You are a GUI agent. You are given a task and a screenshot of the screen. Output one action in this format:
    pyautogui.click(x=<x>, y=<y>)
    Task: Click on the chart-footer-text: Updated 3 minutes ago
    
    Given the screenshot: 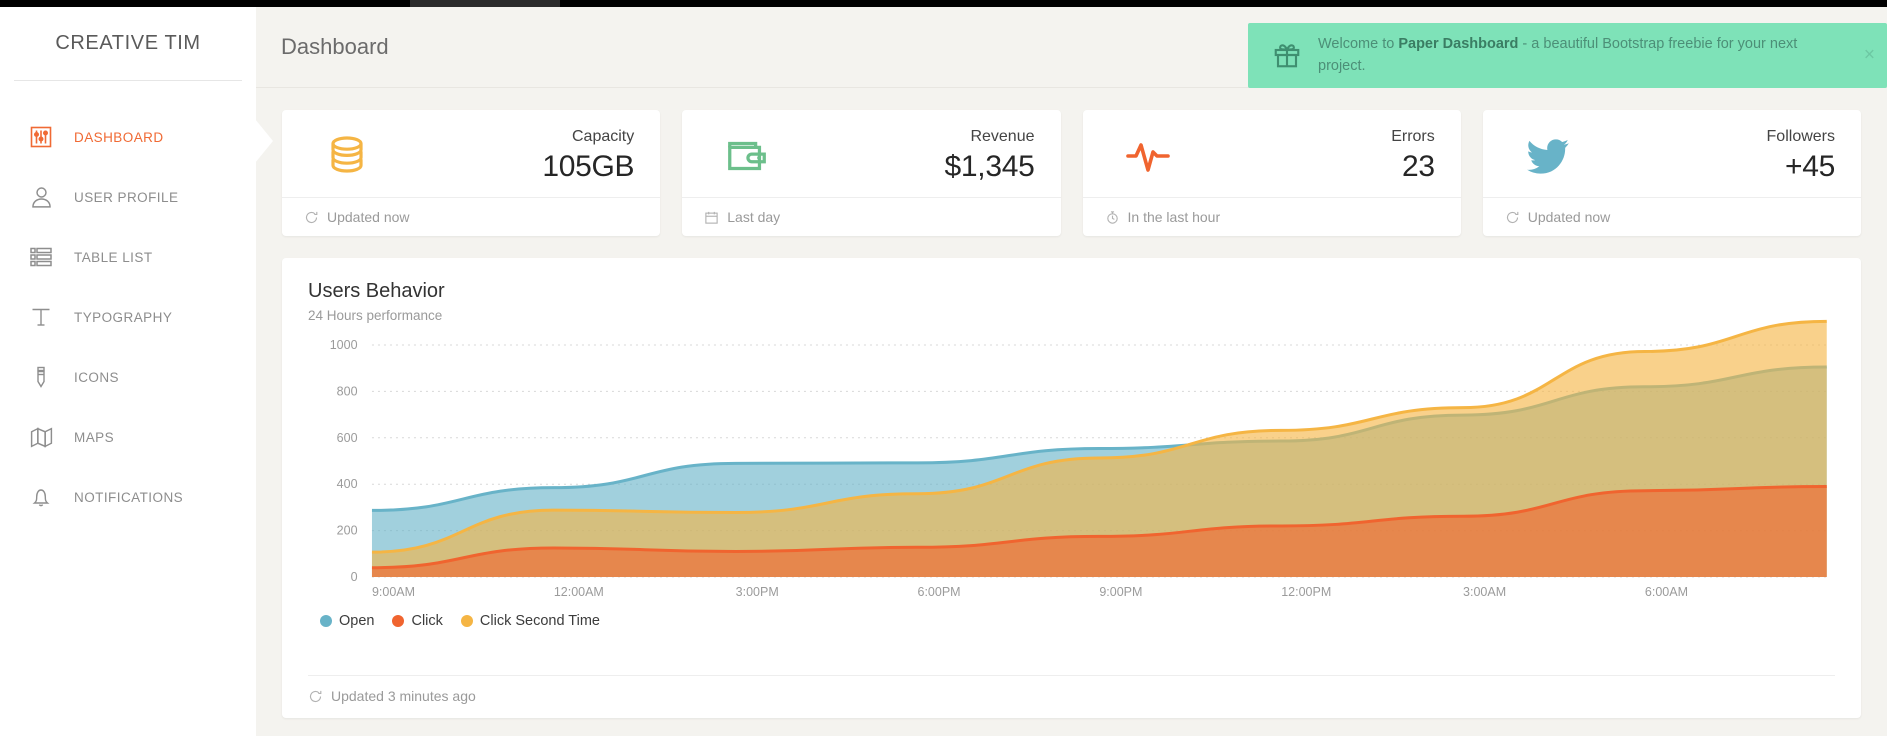 What is the action you would take?
    pyautogui.click(x=403, y=696)
    